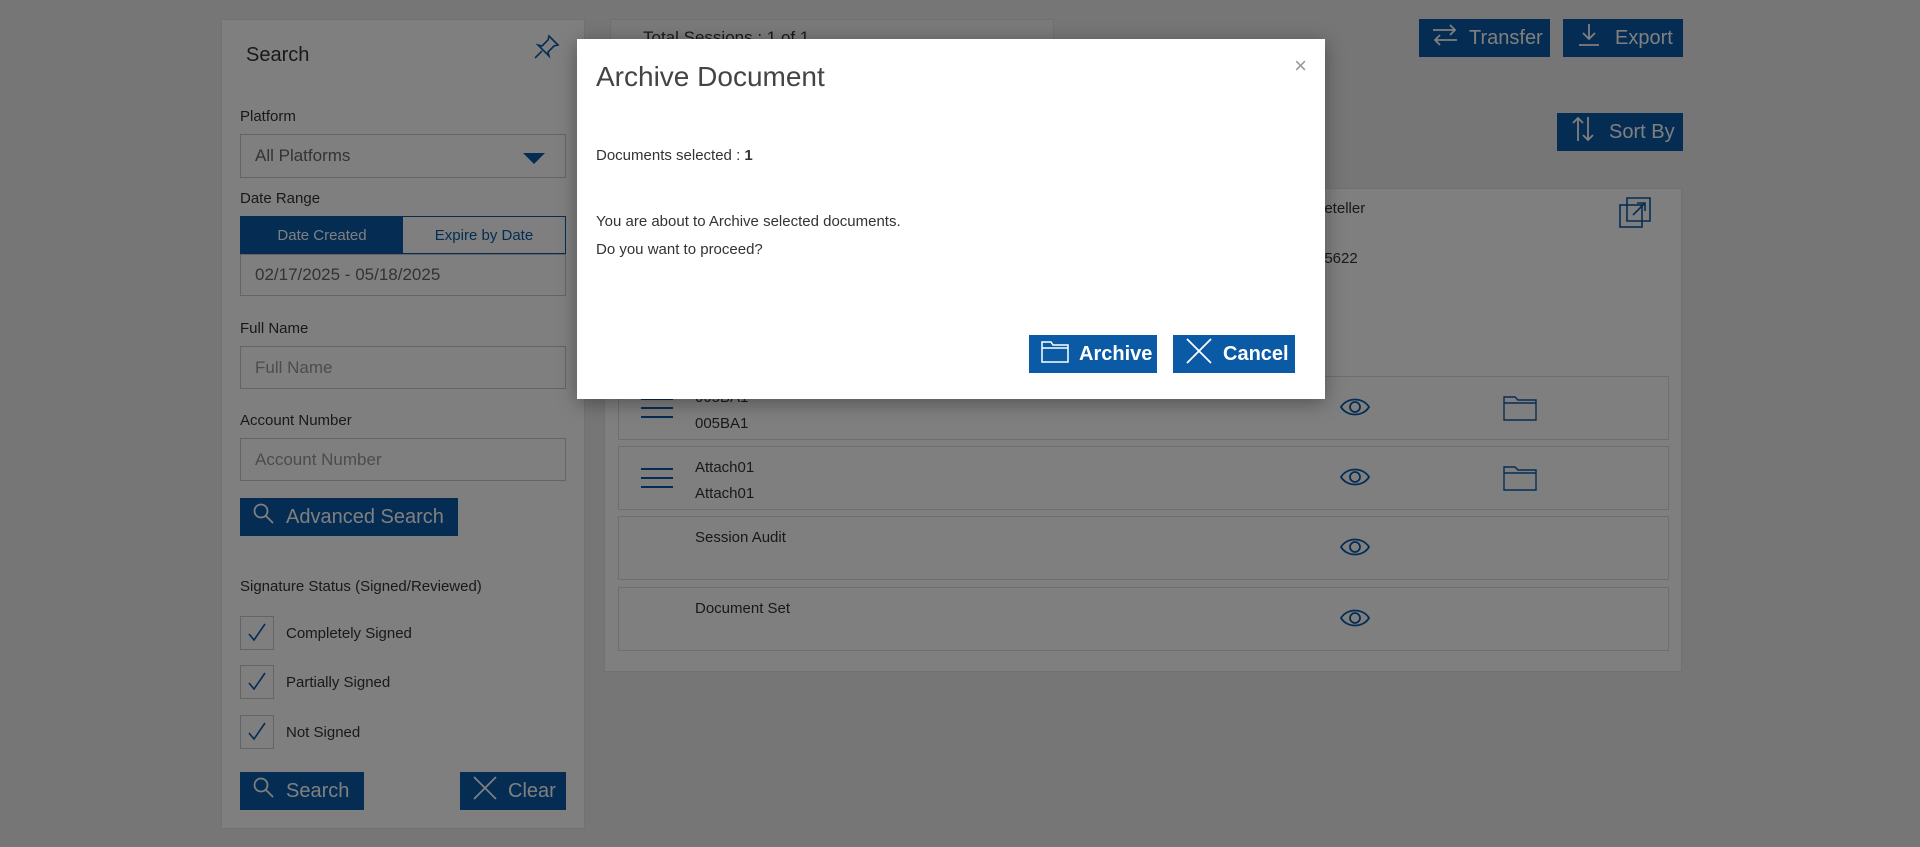  What do you see at coordinates (679, 249) in the screenshot?
I see `dialog-message-line2: Do you want to proceed?` at bounding box center [679, 249].